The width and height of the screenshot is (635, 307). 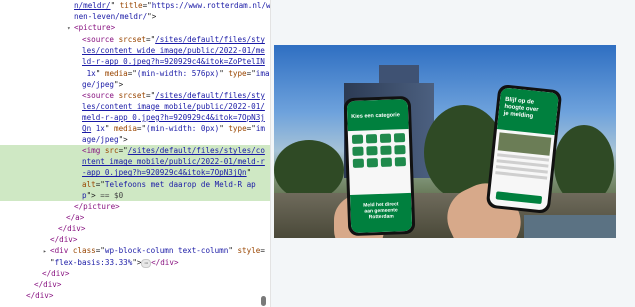 I want to click on dom-node-line: nen-leven/meldr/">, so click(x=135, y=16).